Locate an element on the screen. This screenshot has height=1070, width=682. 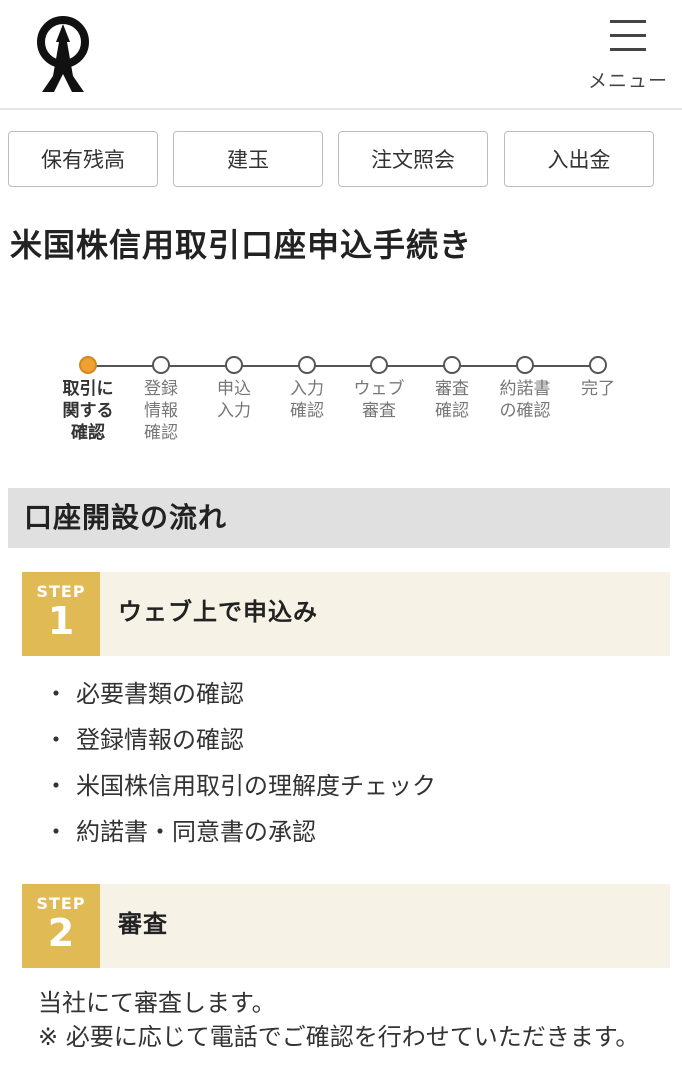
stepper-step-4: 入力 確認 is located at coordinates (307, 387).